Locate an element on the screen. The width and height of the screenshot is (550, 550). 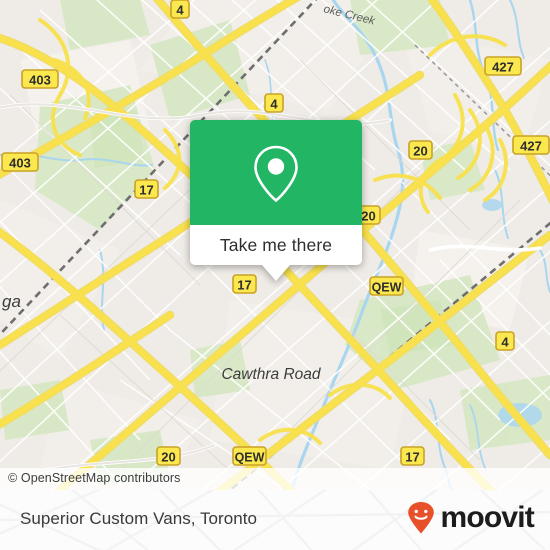
road-shield-4-c: 4 is located at coordinates (505, 341).